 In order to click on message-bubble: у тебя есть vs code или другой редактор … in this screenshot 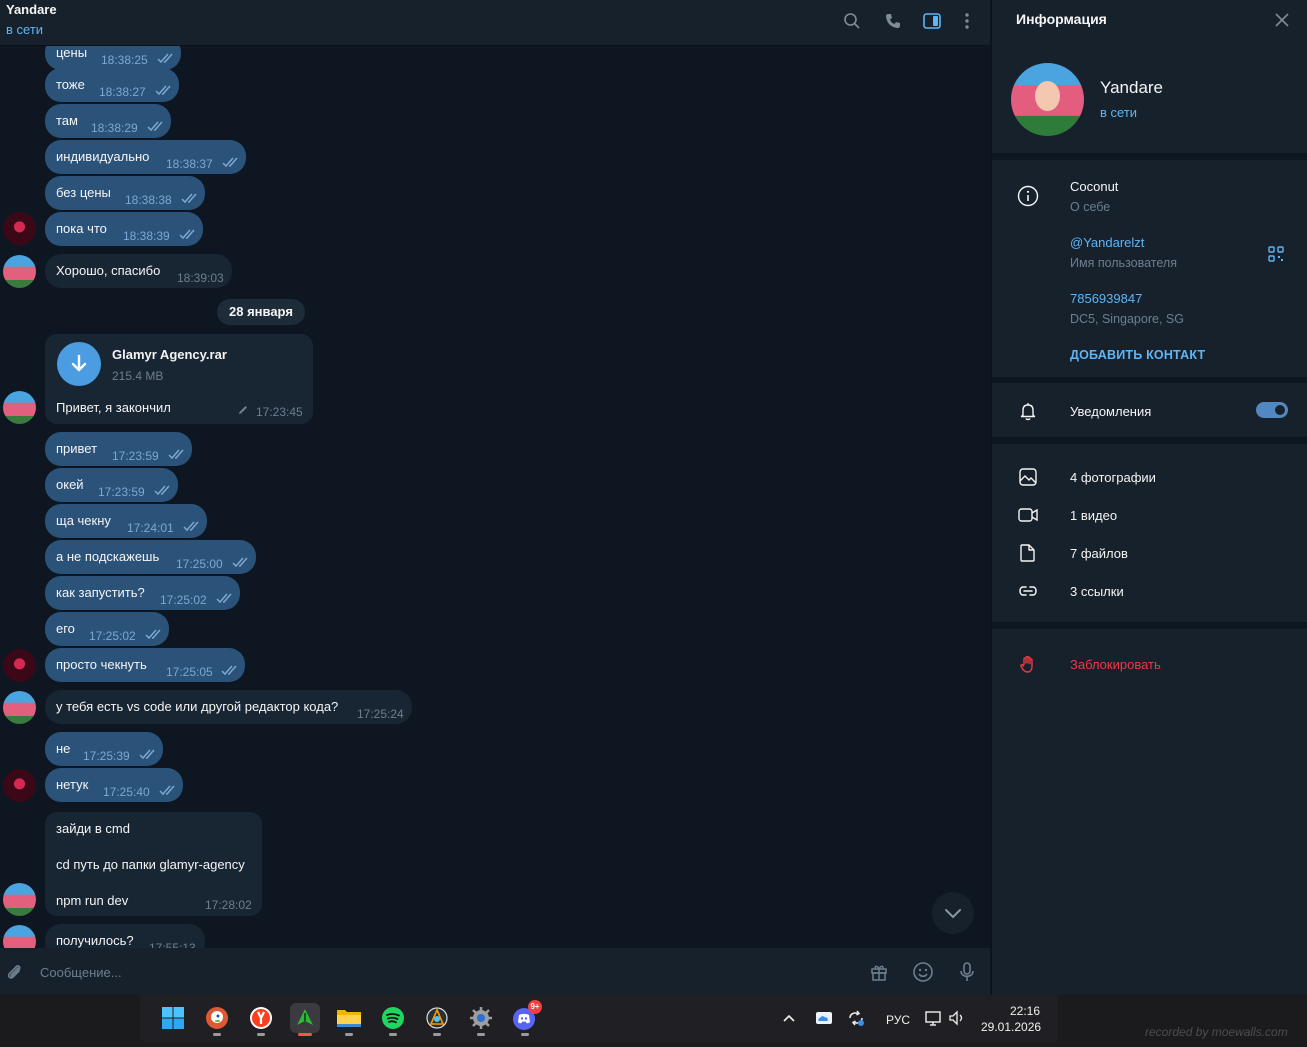, I will do `click(228, 707)`.